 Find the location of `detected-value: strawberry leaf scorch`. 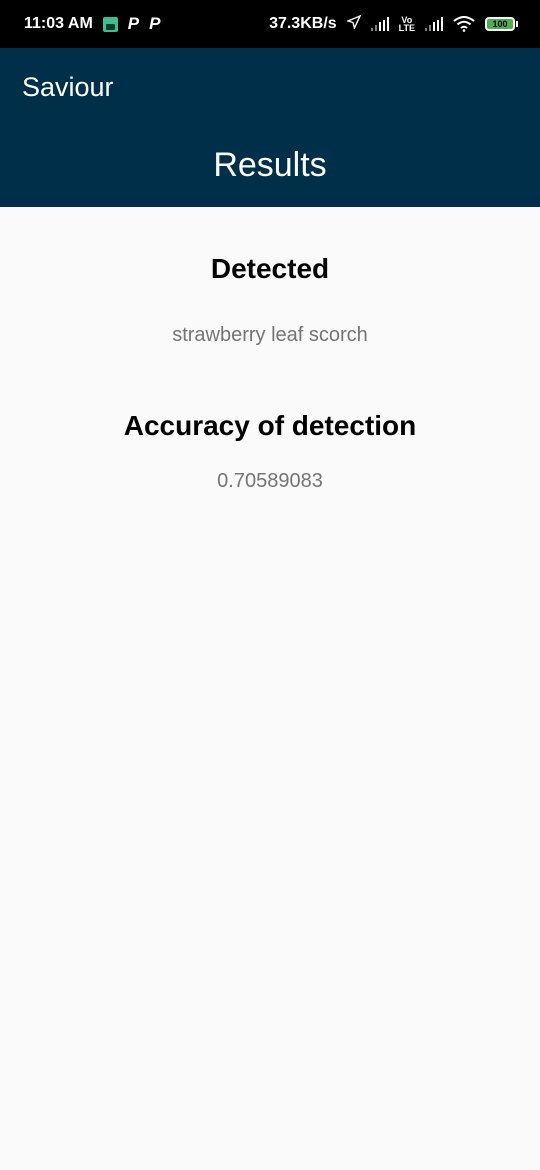

detected-value: strawberry leaf scorch is located at coordinates (270, 335).